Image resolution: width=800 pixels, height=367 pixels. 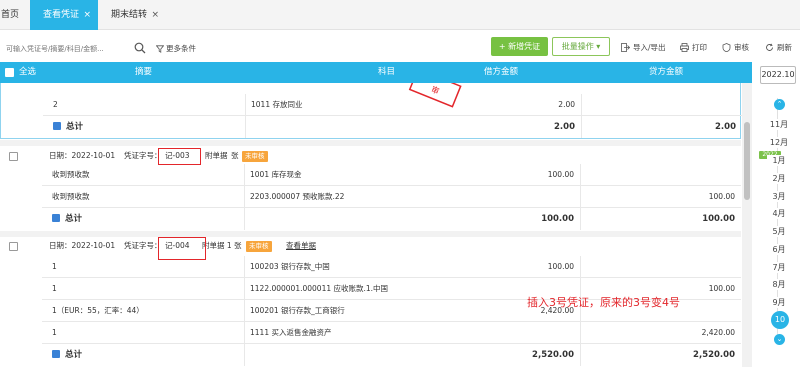 What do you see at coordinates (10, 15) in the screenshot?
I see `tab-home-label: 首页` at bounding box center [10, 15].